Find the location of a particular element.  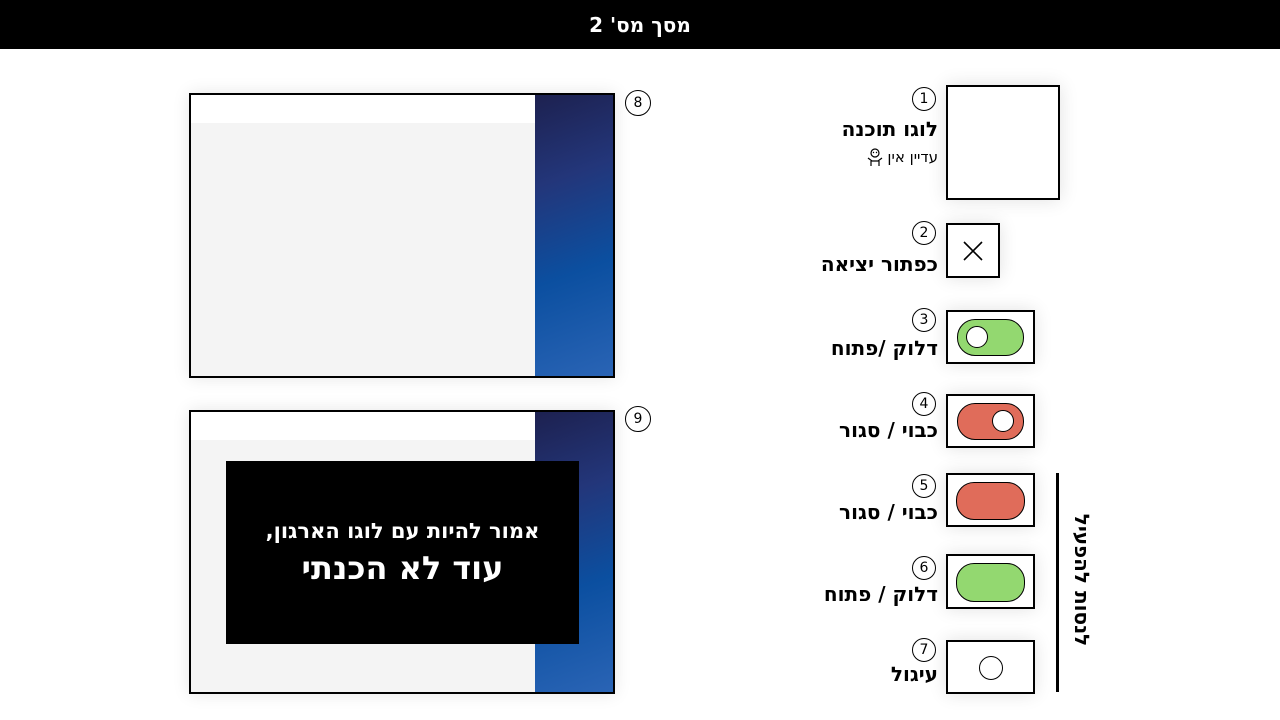

pill-button-on is located at coordinates (990, 582).